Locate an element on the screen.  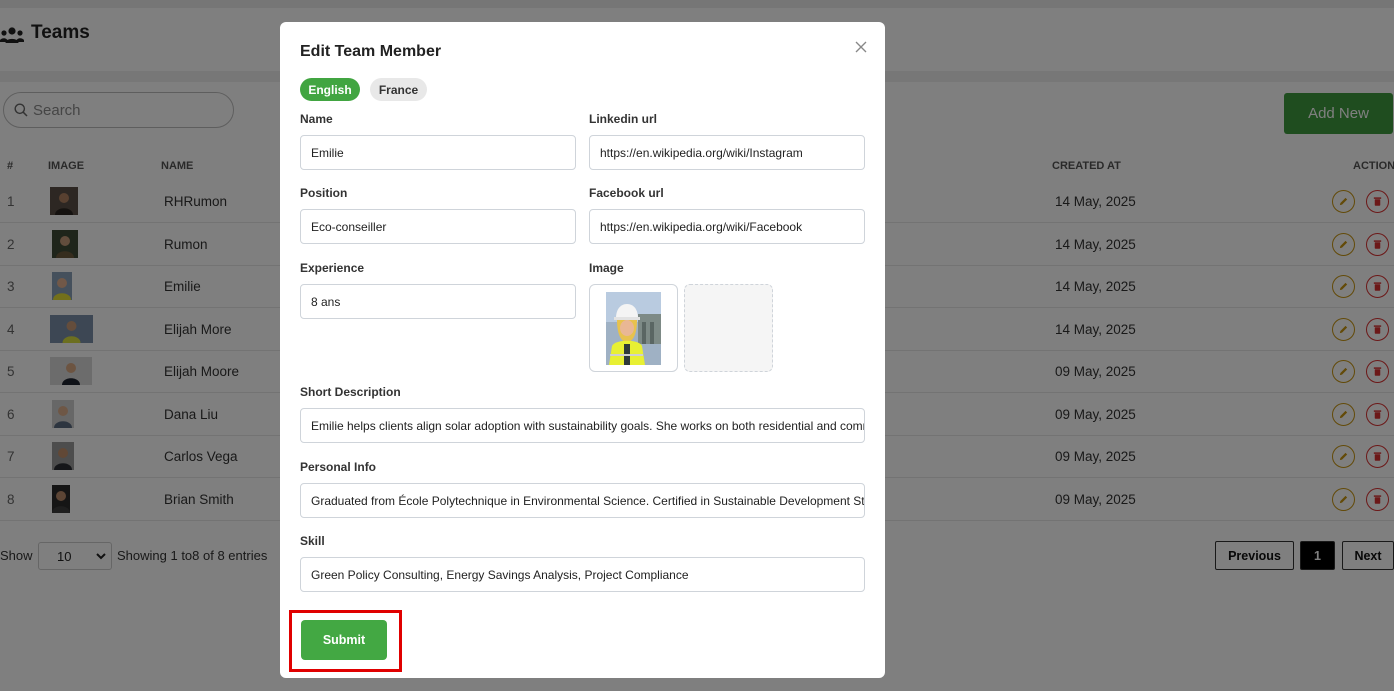
image-preview is located at coordinates (633, 328).